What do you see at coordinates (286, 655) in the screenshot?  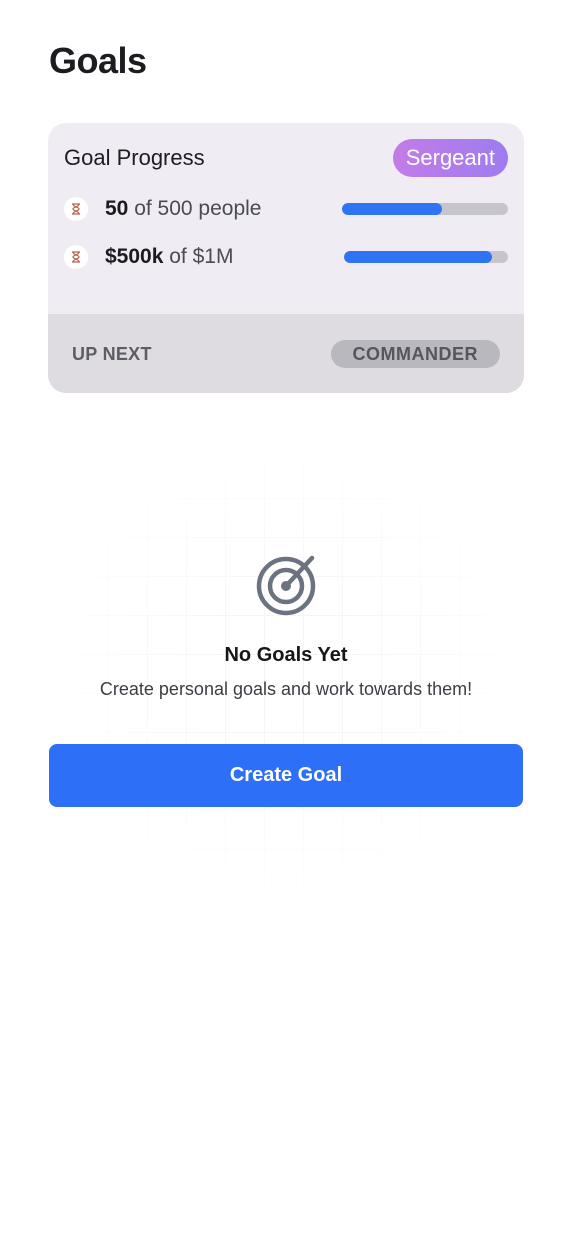 I see `empty-state-title: No Goals Yet` at bounding box center [286, 655].